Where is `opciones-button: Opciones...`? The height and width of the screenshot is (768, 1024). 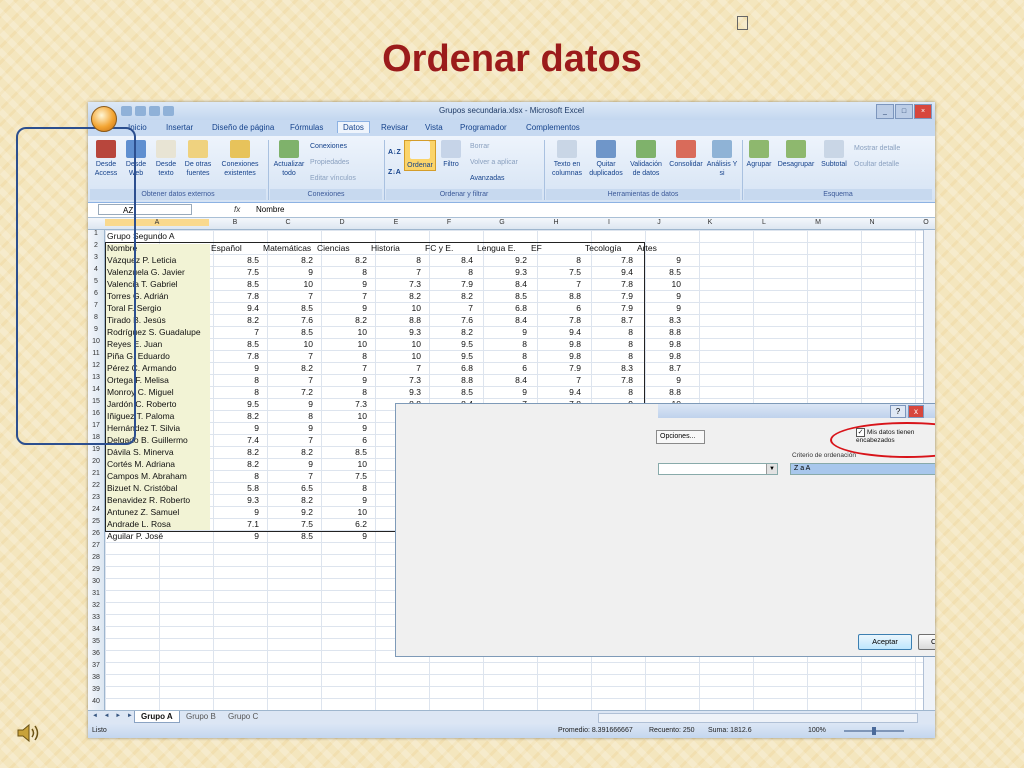
opciones-button: Opciones... is located at coordinates (680, 437).